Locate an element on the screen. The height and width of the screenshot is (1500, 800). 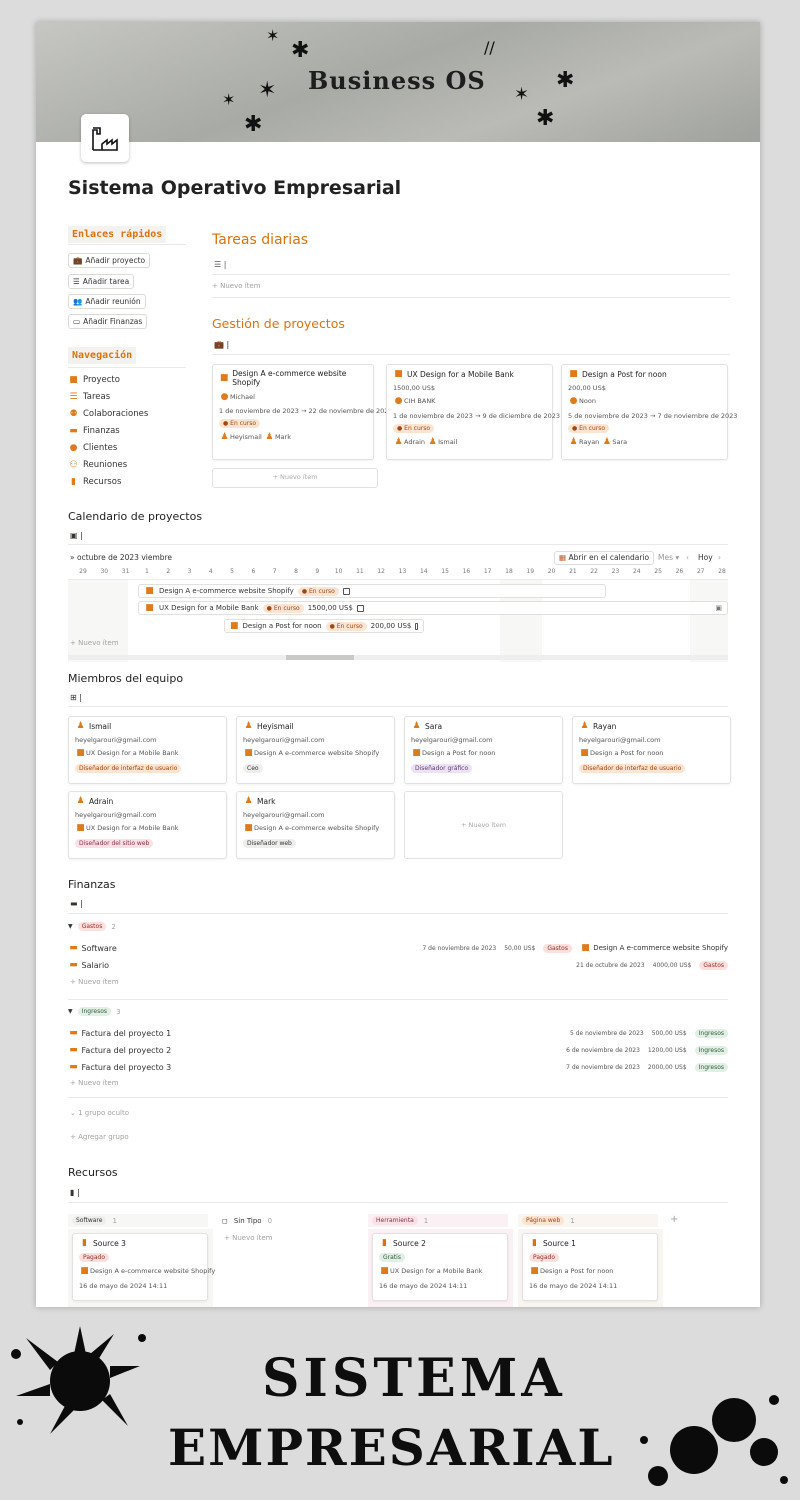
calendar-day-number: 7 is located at coordinates (274, 571).